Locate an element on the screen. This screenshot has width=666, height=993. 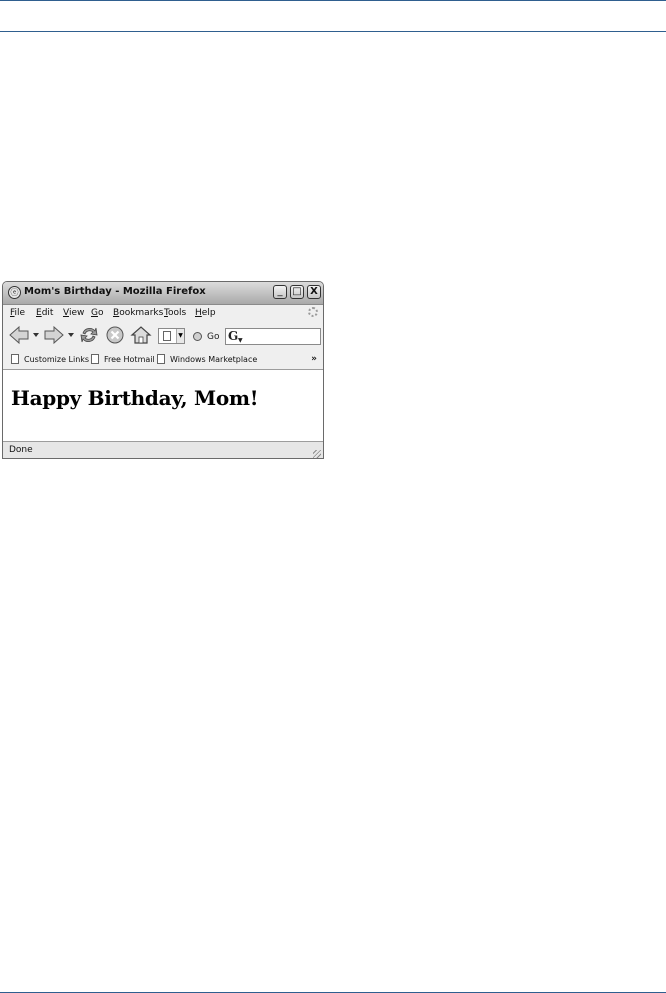
menu-bar: File Edit View Go Bookmarks Tools Help is located at coordinates (163, 312).